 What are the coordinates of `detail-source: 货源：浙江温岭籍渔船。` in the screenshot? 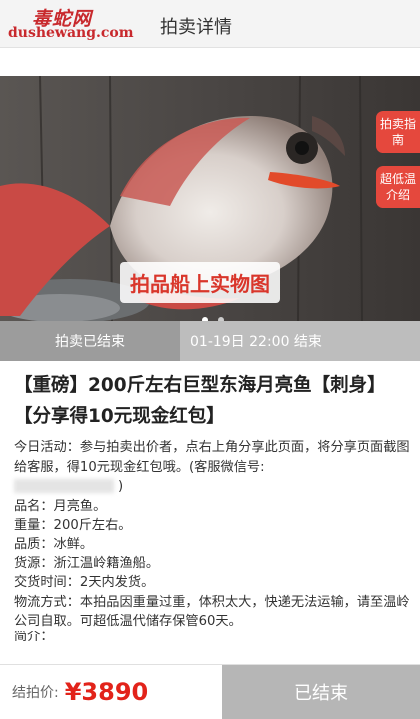 It's located at (87, 564).